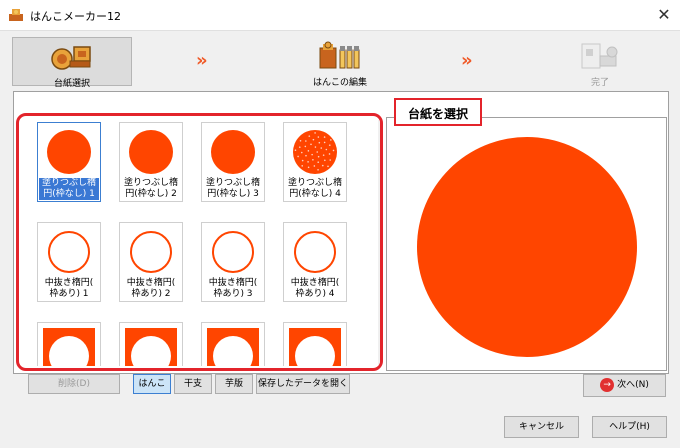 This screenshot has height=448, width=680. What do you see at coordinates (340, 15) in the screenshot?
I see `title-bar: はんこメーカー12 ✕` at bounding box center [340, 15].